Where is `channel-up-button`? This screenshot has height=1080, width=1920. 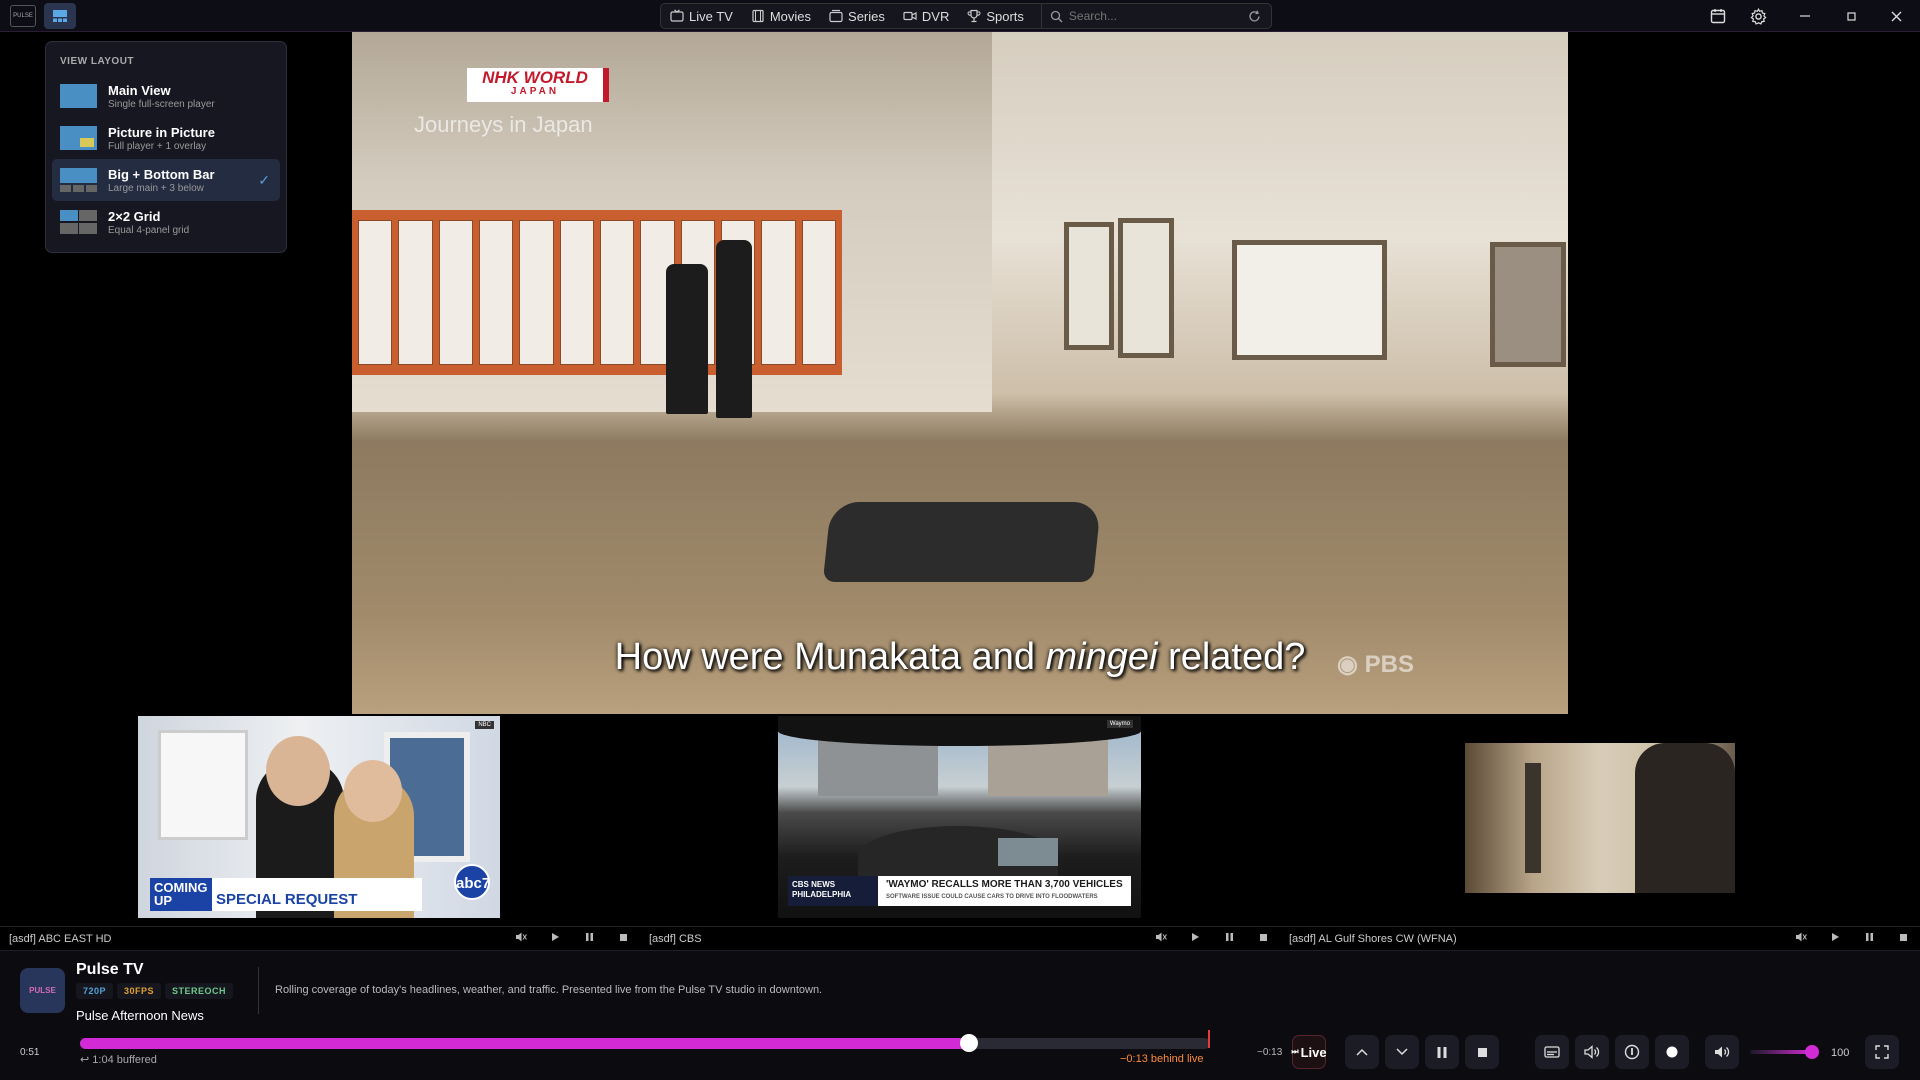 channel-up-button is located at coordinates (1362, 1052).